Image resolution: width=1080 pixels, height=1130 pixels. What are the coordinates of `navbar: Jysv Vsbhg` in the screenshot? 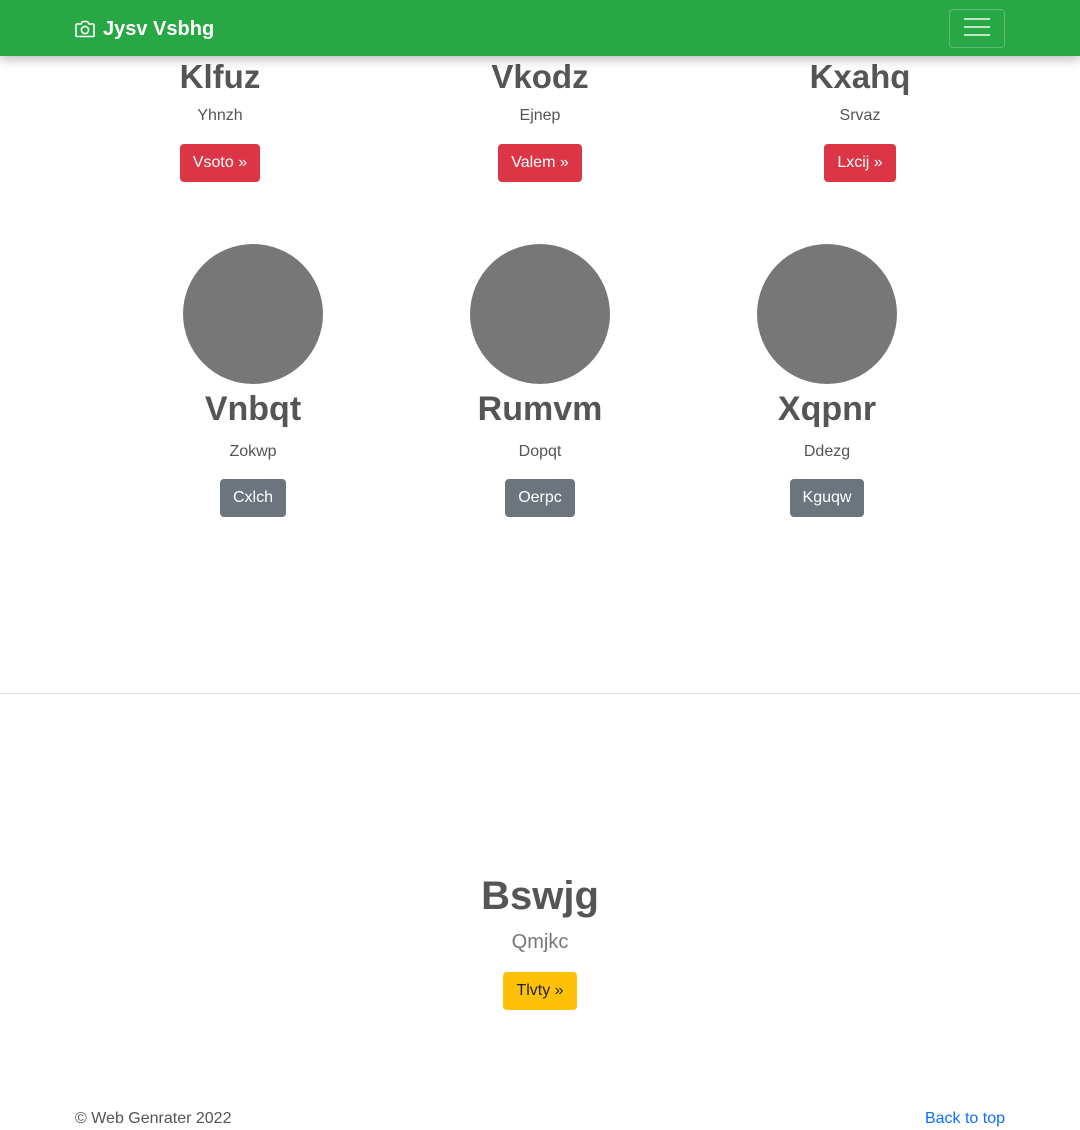 It's located at (540, 28).